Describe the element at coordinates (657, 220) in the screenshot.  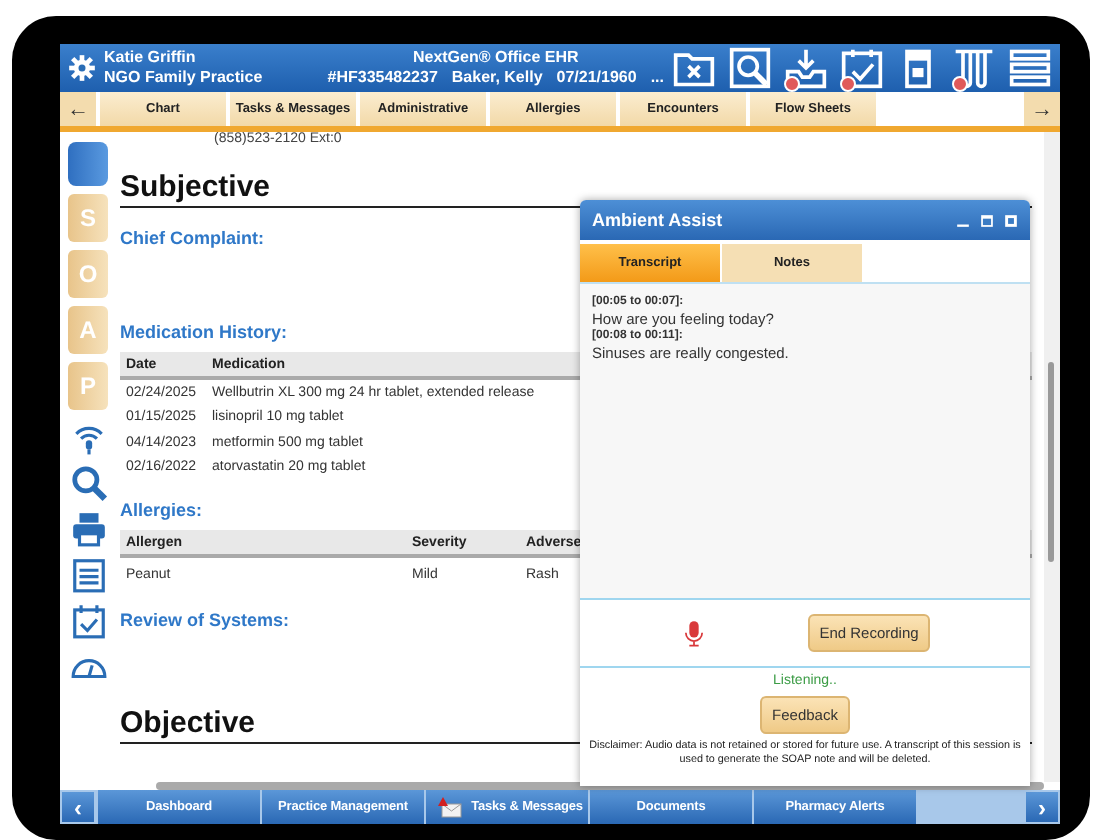
I see `panel-title: Ambient Assist` at that location.